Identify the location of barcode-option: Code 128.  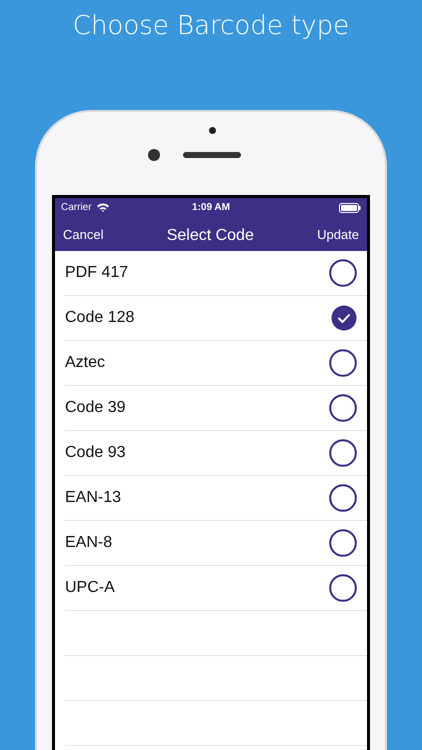
(216, 318).